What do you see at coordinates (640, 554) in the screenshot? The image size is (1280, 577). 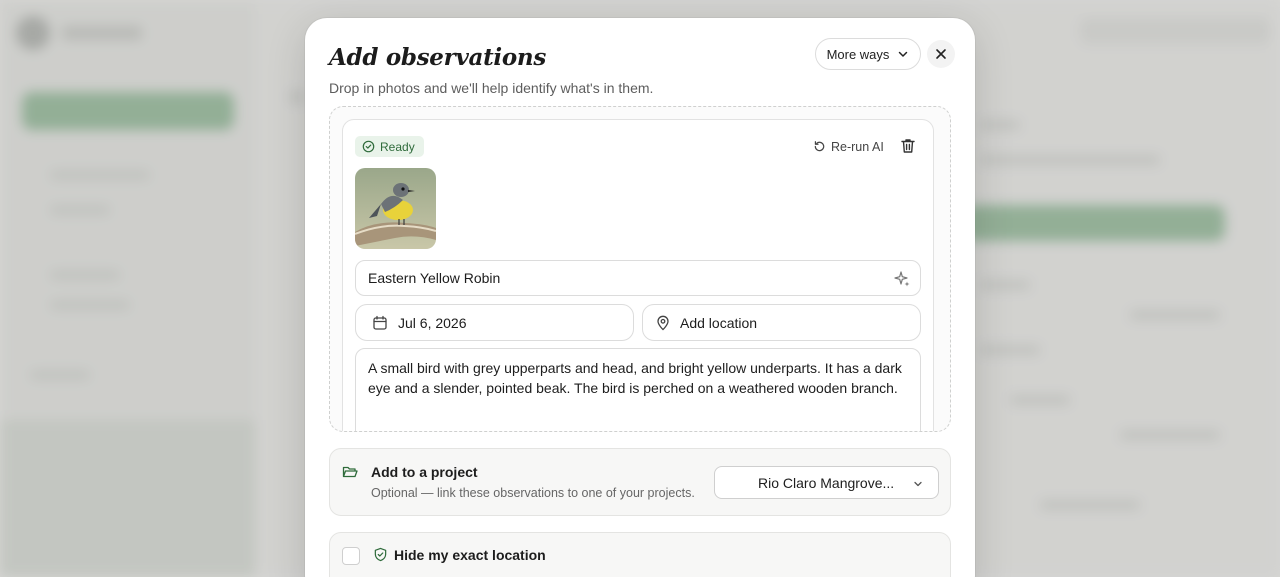 I see `hide-location-section: Hide my exact location` at bounding box center [640, 554].